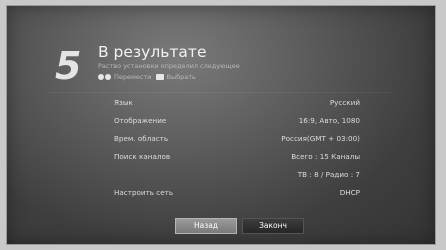 The width and height of the screenshot is (446, 250). Describe the element at coordinates (237, 122) in the screenshot. I see `setting-row-display: Отображение 16:9, Авто, 1080` at that location.